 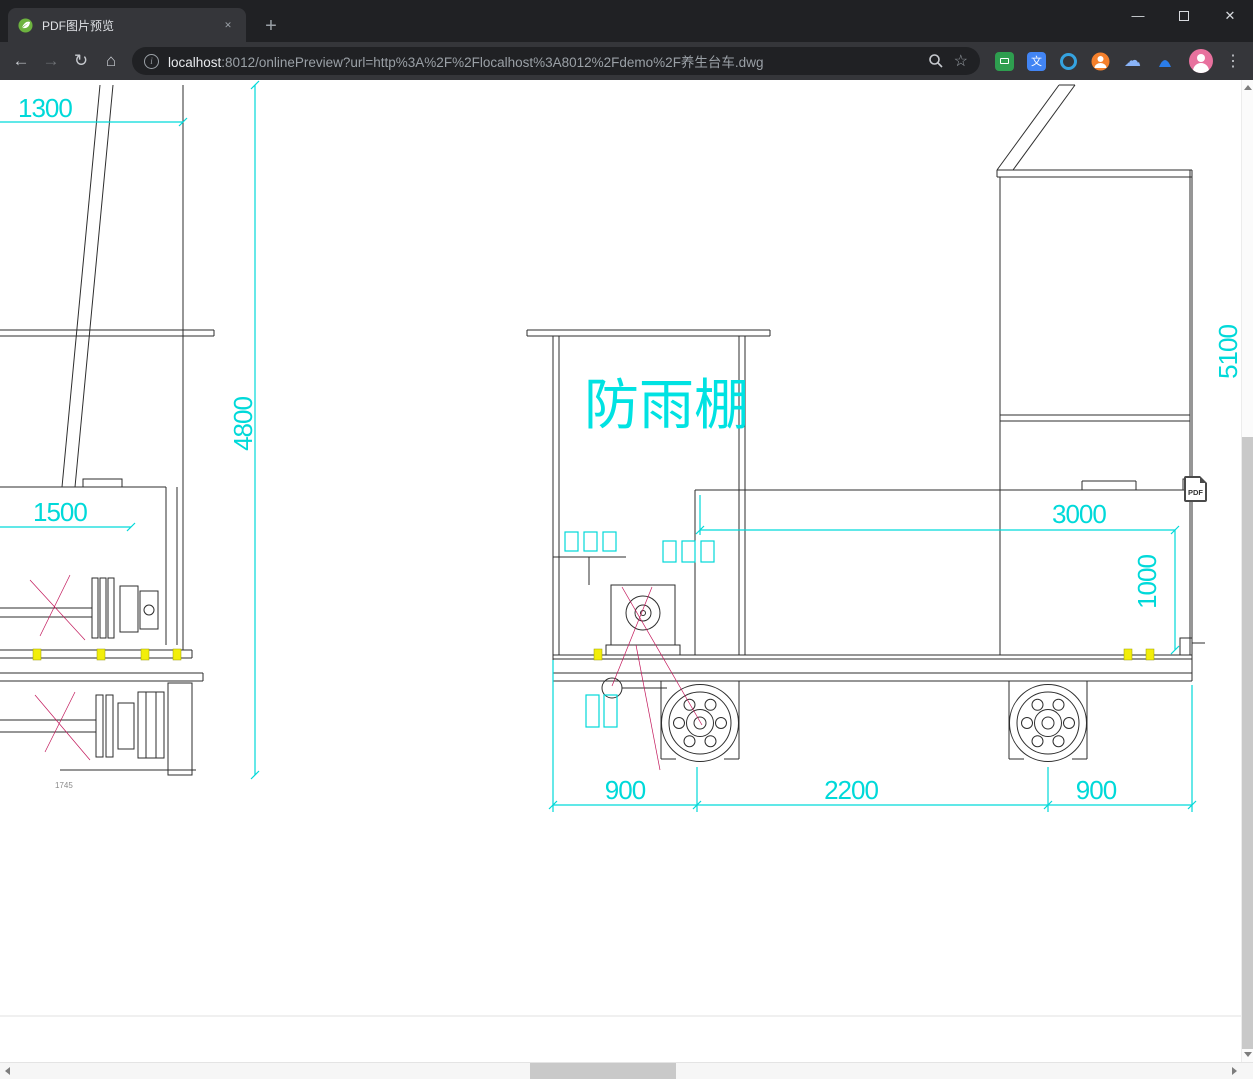 I want to click on profile-avatar, so click(x=1201, y=61).